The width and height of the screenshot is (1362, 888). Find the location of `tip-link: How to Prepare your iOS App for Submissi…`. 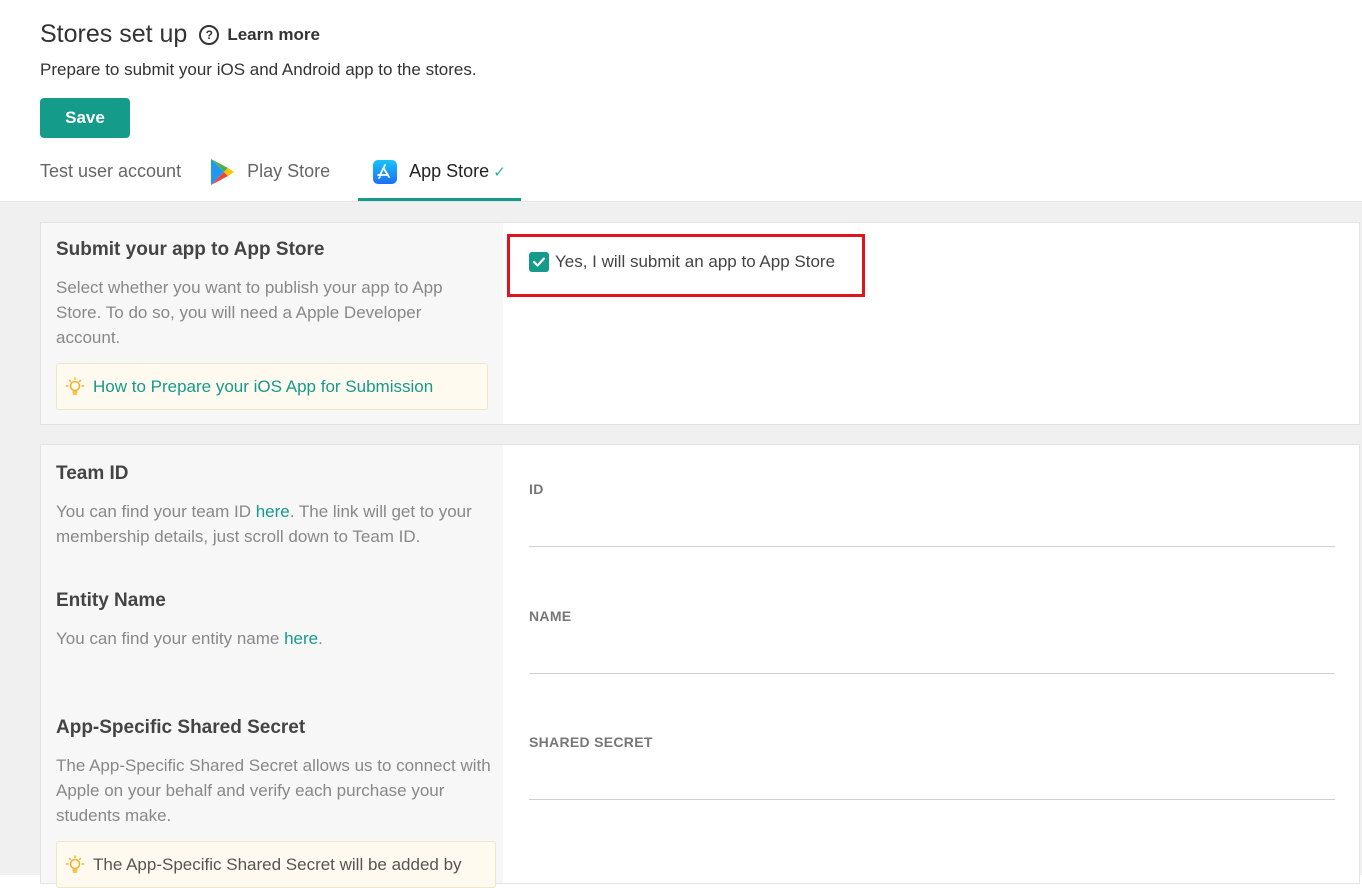

tip-link: How to Prepare your iOS App for Submissi… is located at coordinates (263, 387).